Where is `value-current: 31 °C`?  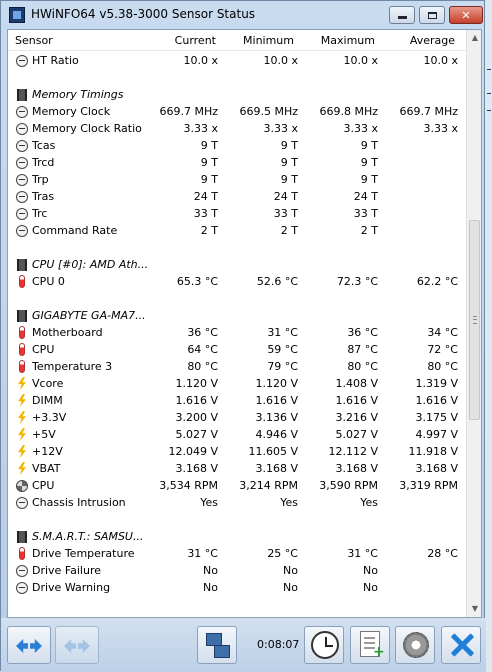 value-current: 31 °C is located at coordinates (202, 553).